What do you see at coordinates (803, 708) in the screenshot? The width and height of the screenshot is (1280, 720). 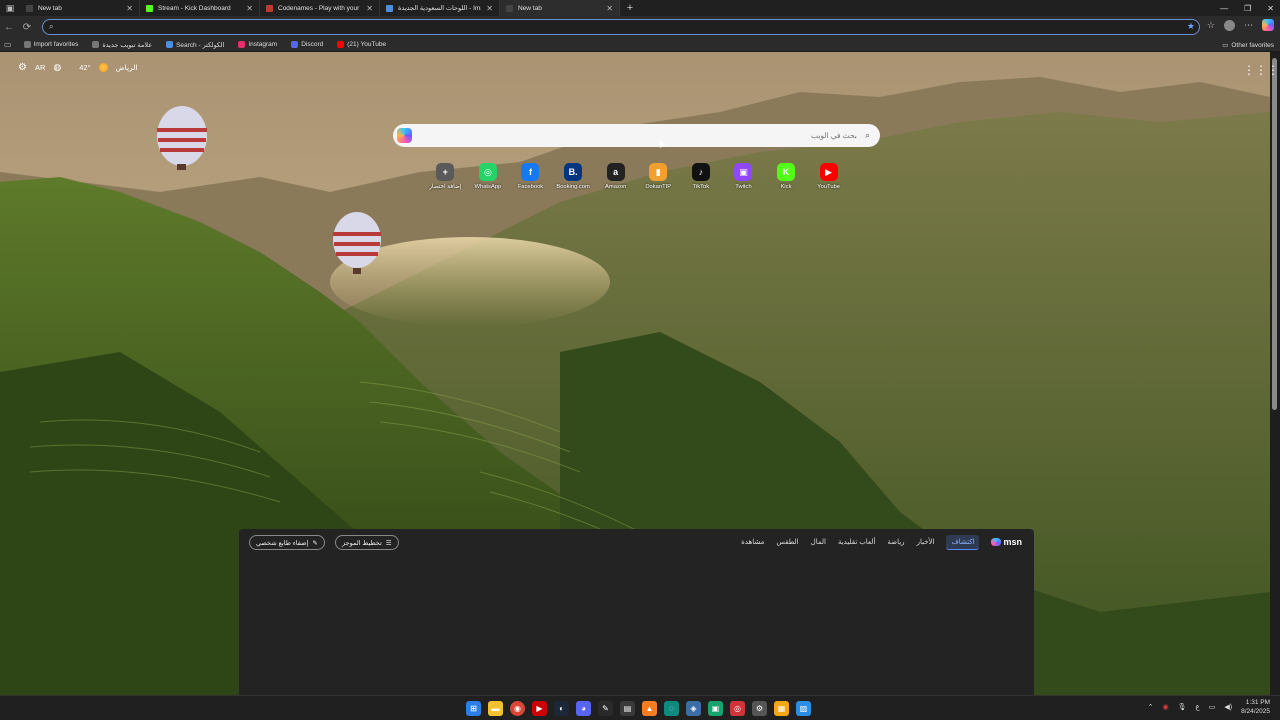 I see `photos-app-icon: ▨` at bounding box center [803, 708].